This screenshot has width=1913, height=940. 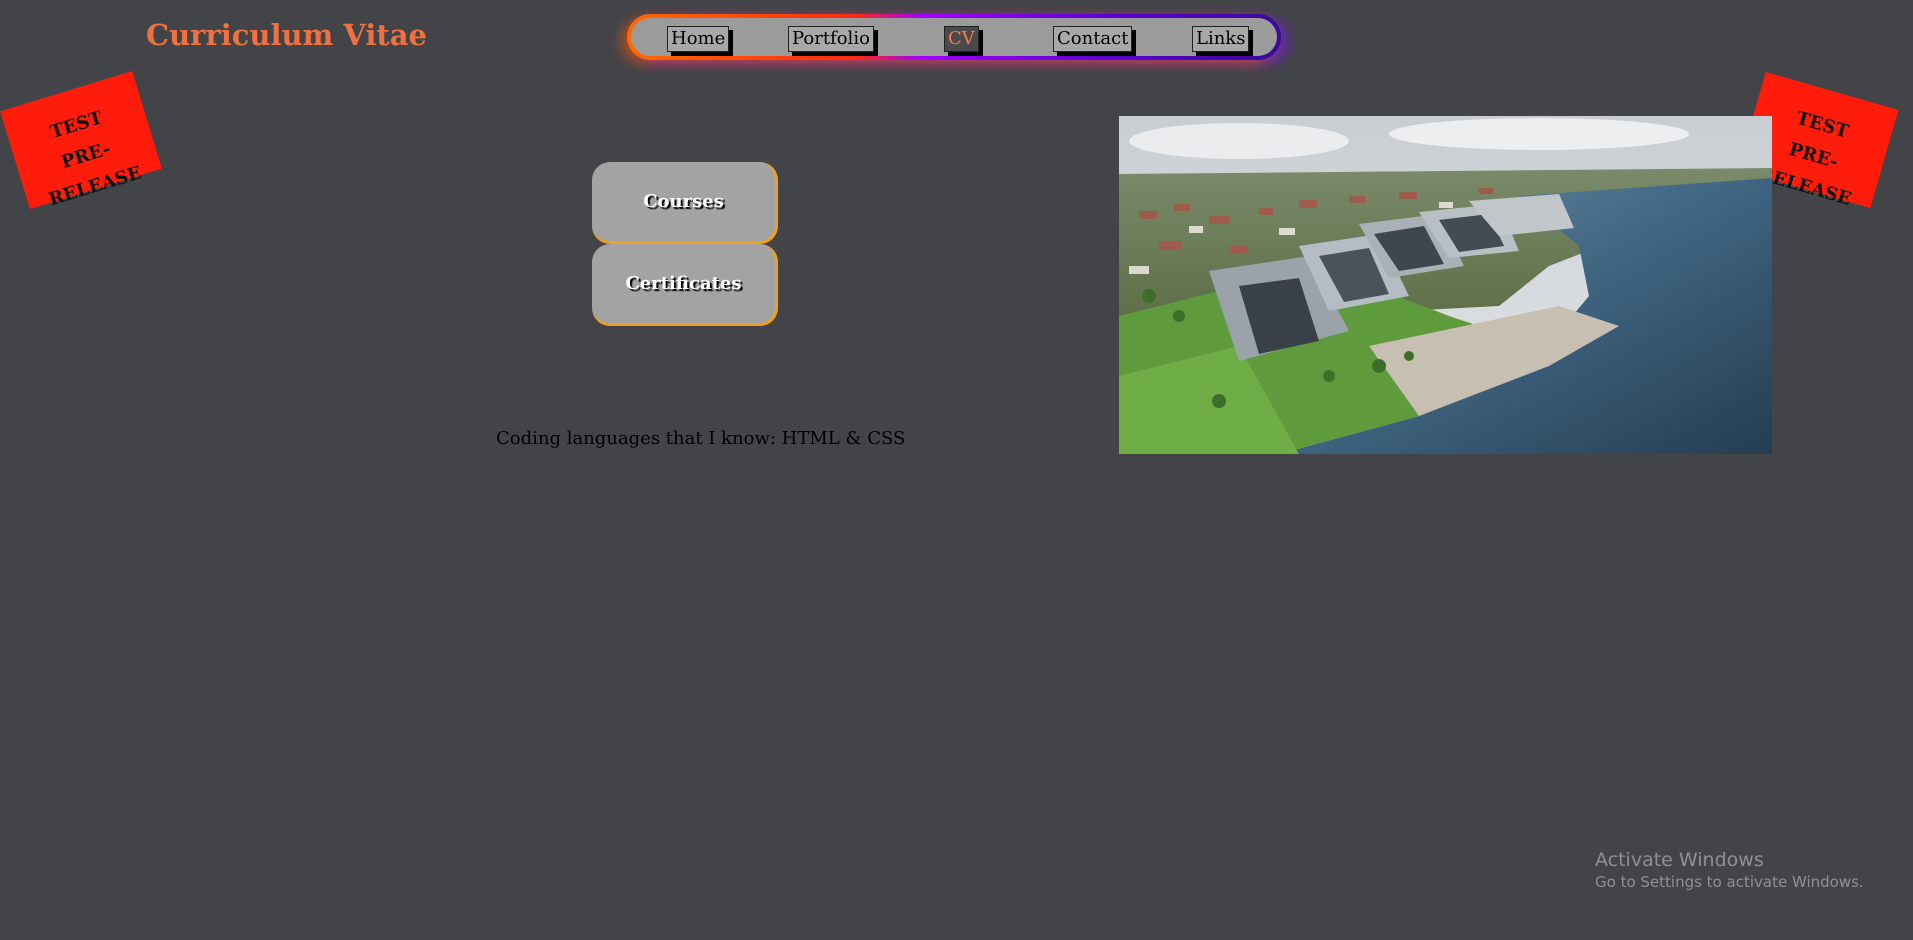 I want to click on certificates-button: Certificates, so click(x=685, y=285).